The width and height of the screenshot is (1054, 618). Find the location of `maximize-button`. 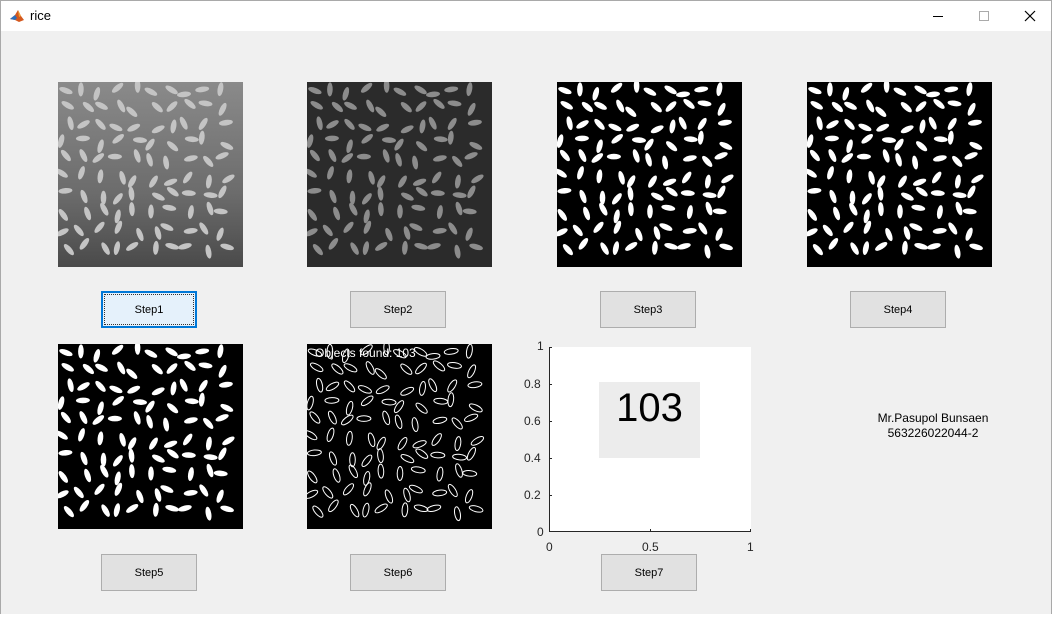

maximize-button is located at coordinates (984, 16).